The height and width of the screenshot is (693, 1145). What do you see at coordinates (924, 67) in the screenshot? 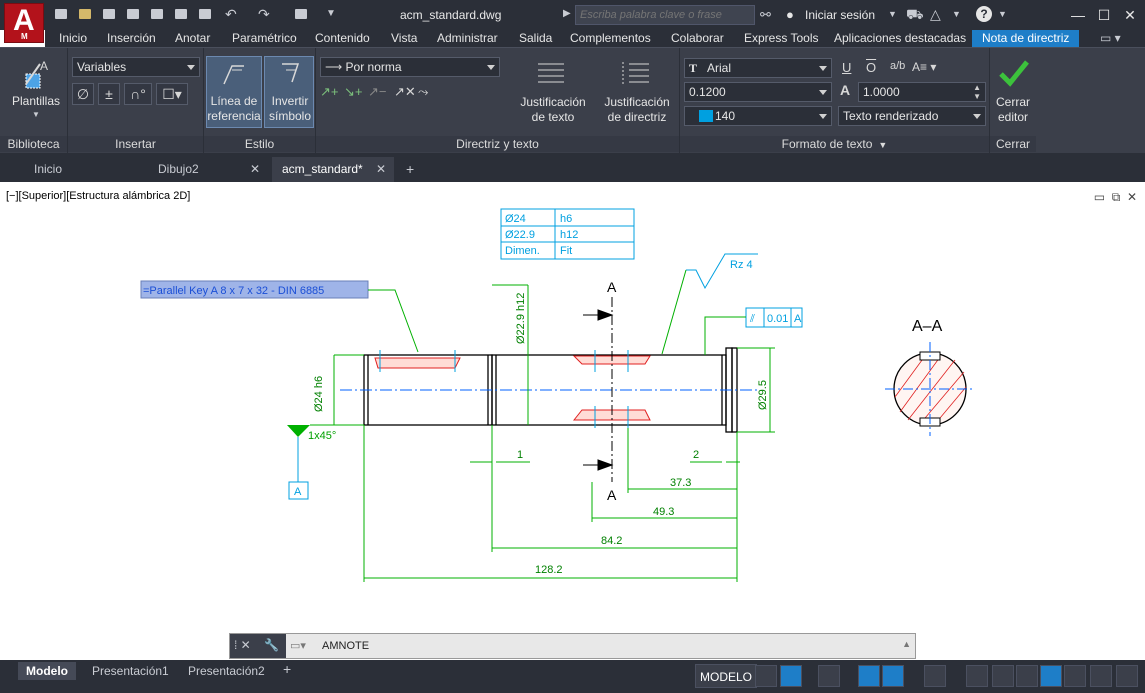
I see `case-icon: A≡ ▾` at bounding box center [924, 67].